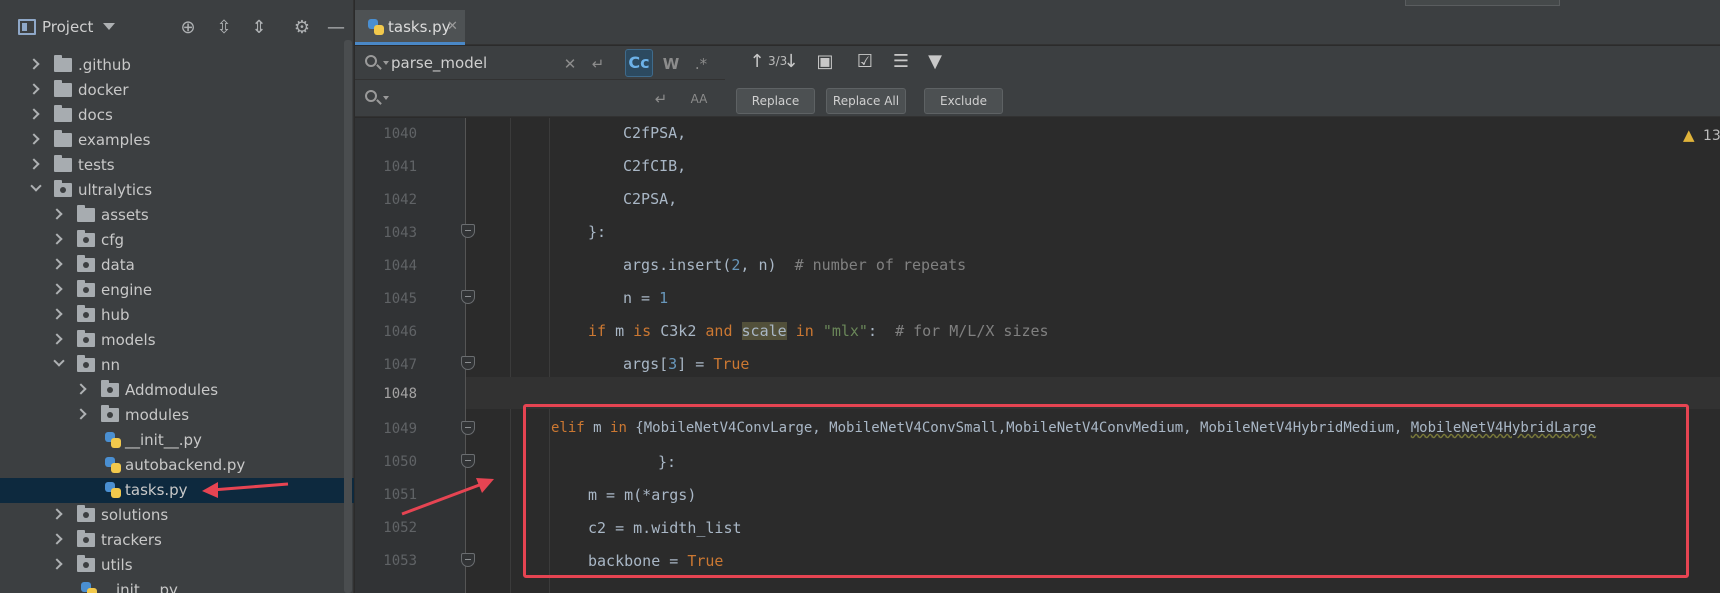 This screenshot has height=593, width=1720. What do you see at coordinates (639, 63) in the screenshot?
I see `match-case-toggle: Cc` at bounding box center [639, 63].